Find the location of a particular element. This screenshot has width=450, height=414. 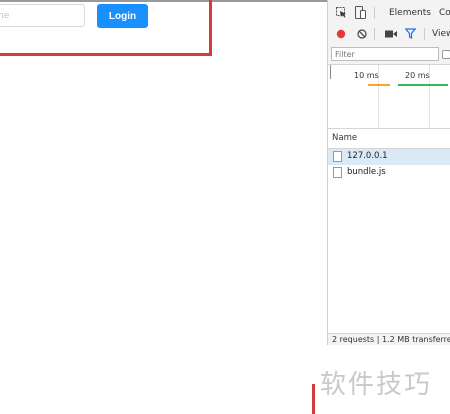

request-name: bundle.js is located at coordinates (366, 172).